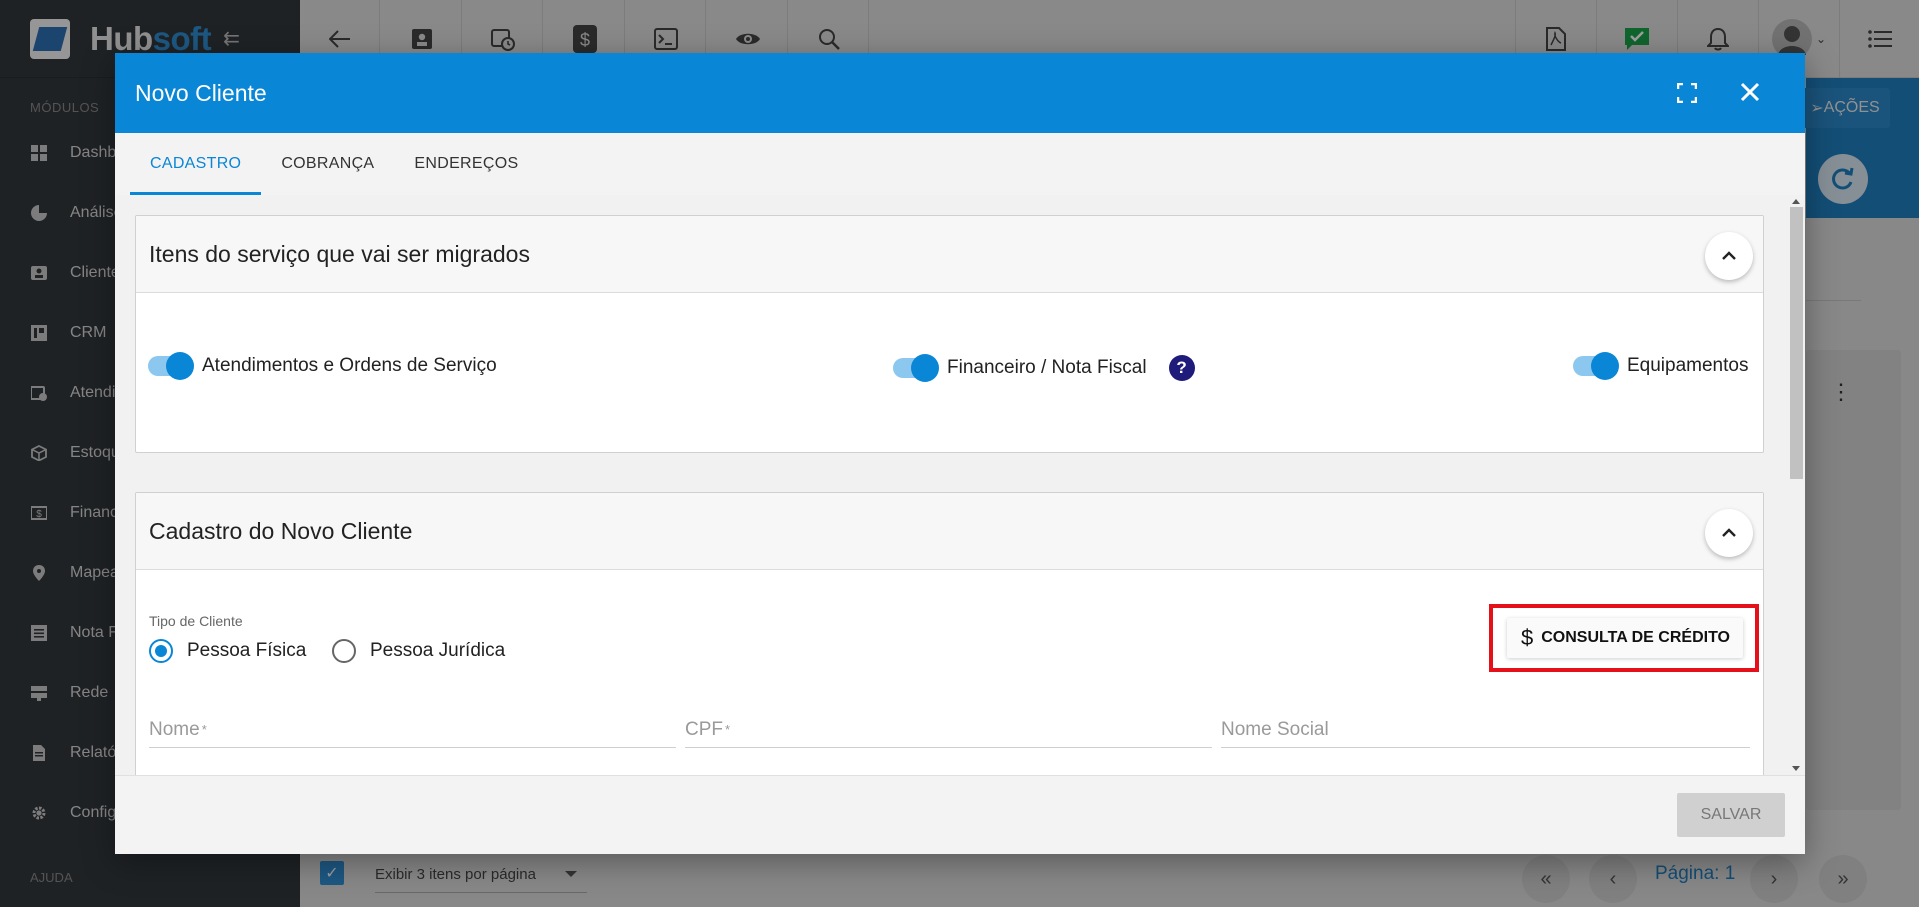  What do you see at coordinates (949, 254) in the screenshot?
I see `migration-panel-header: Itens do serviço que vai ser migrados` at bounding box center [949, 254].